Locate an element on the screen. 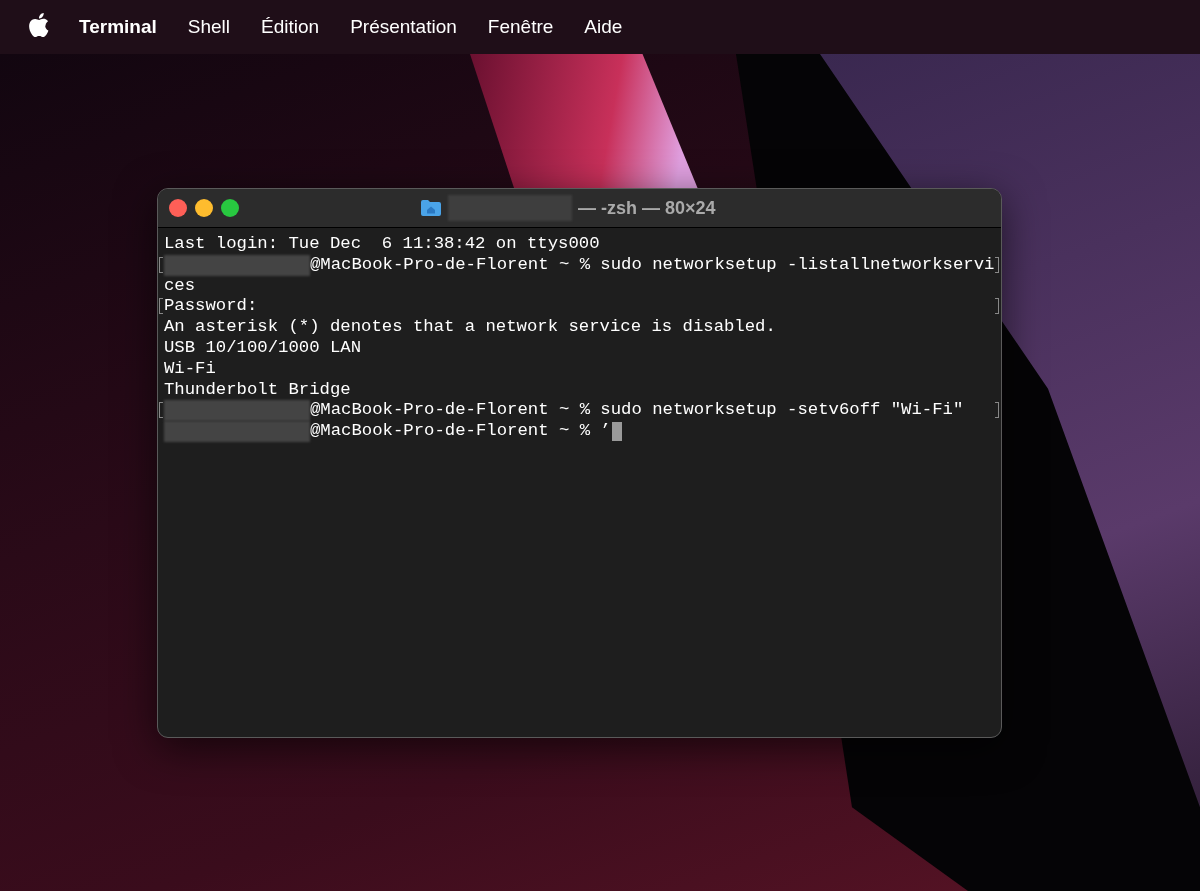 This screenshot has height=891, width=1200. menu-item: Fenêtre is located at coordinates (520, 27).